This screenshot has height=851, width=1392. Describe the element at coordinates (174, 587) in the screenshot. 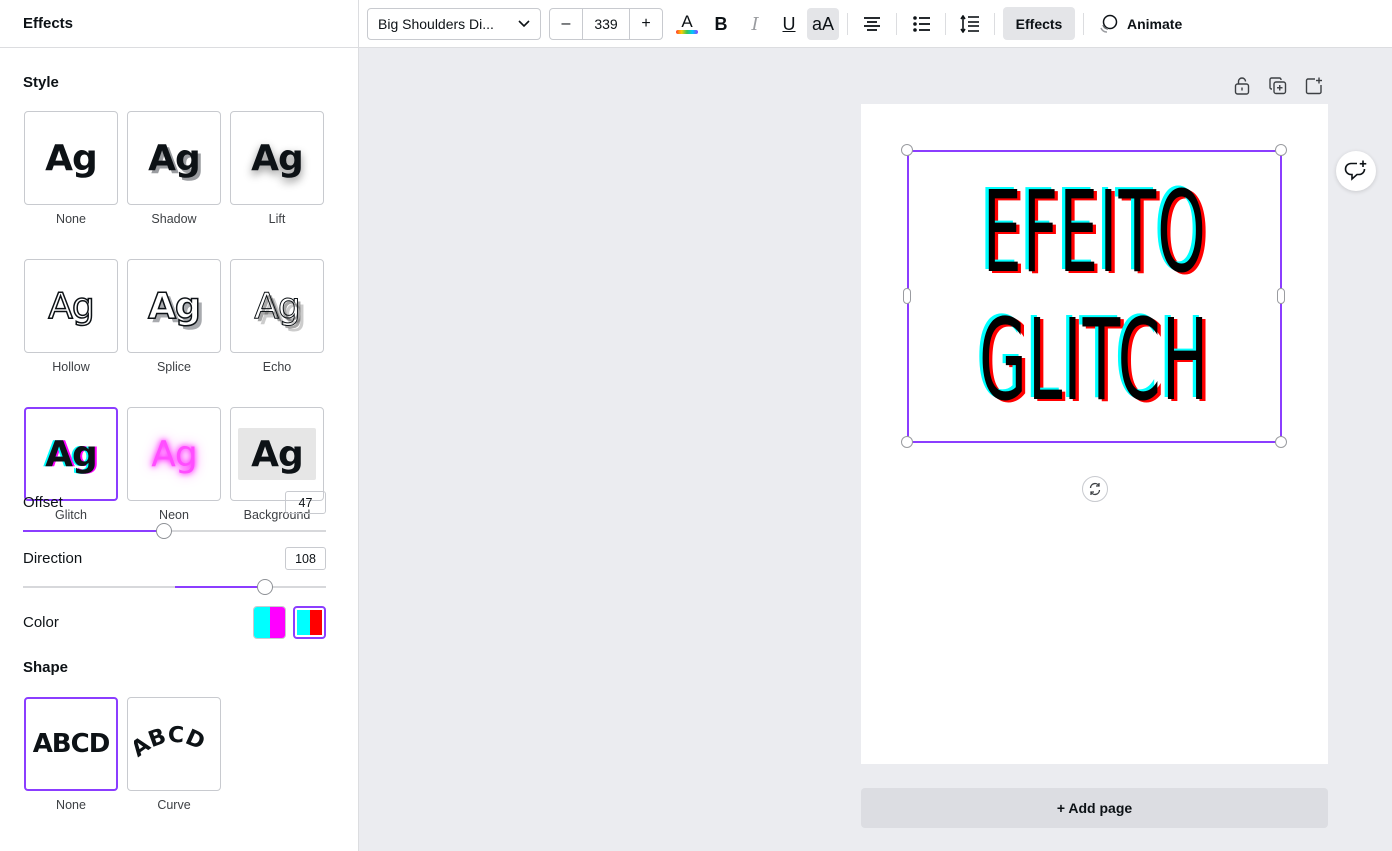

I see `direction-slider` at that location.